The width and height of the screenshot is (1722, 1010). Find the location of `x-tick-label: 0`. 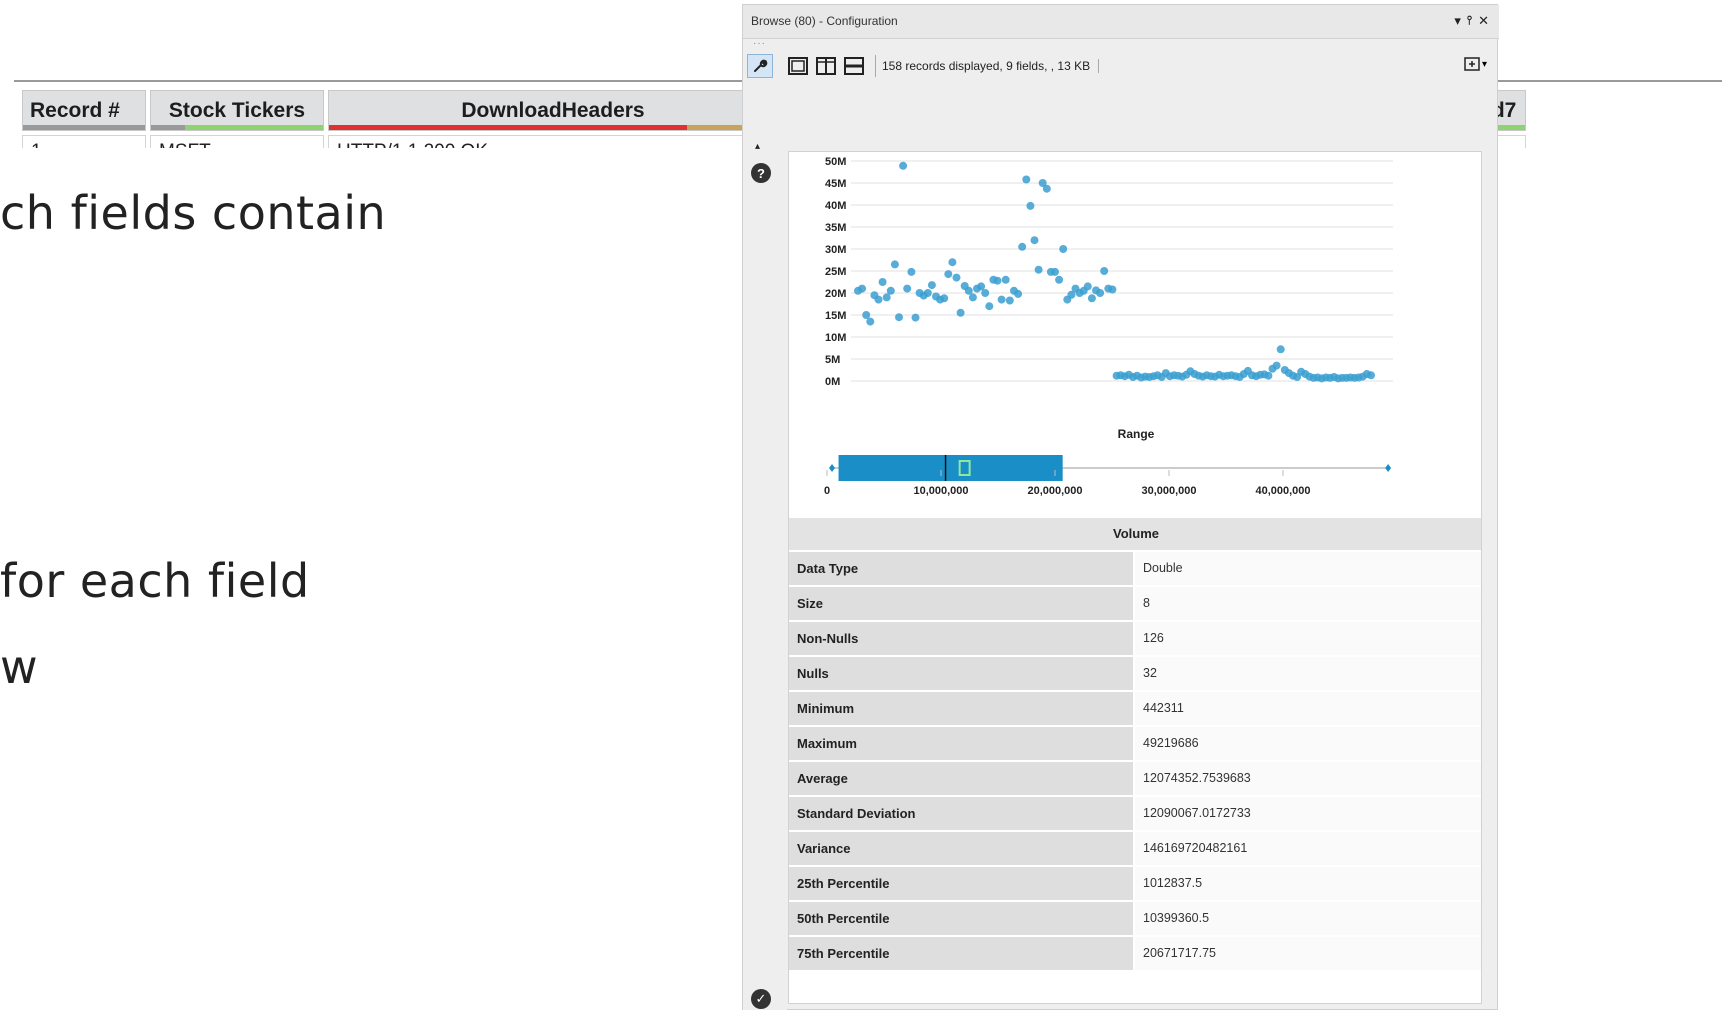

x-tick-label: 0 is located at coordinates (827, 491).